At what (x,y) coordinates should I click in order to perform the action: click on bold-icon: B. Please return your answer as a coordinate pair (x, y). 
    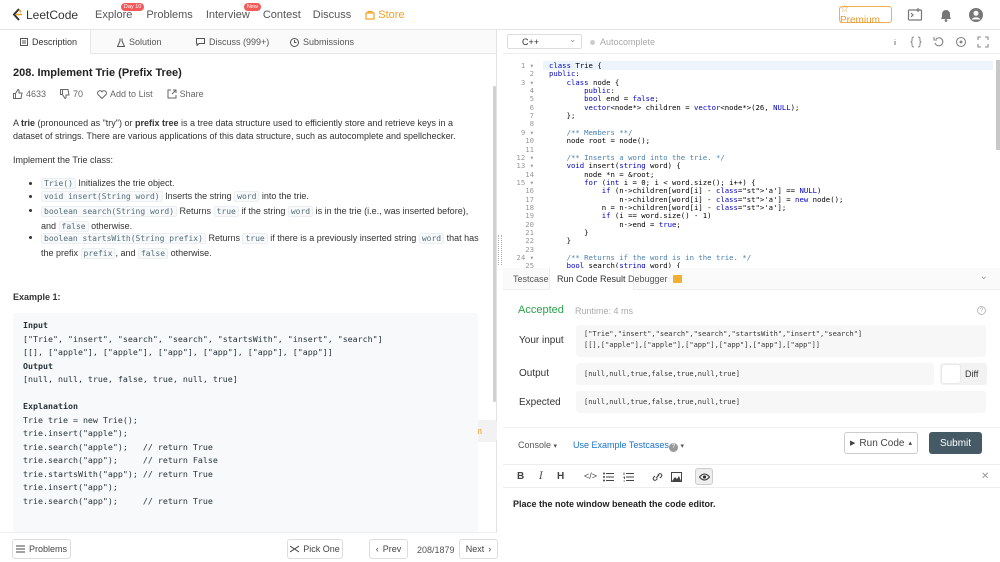
    Looking at the image, I should click on (520, 476).